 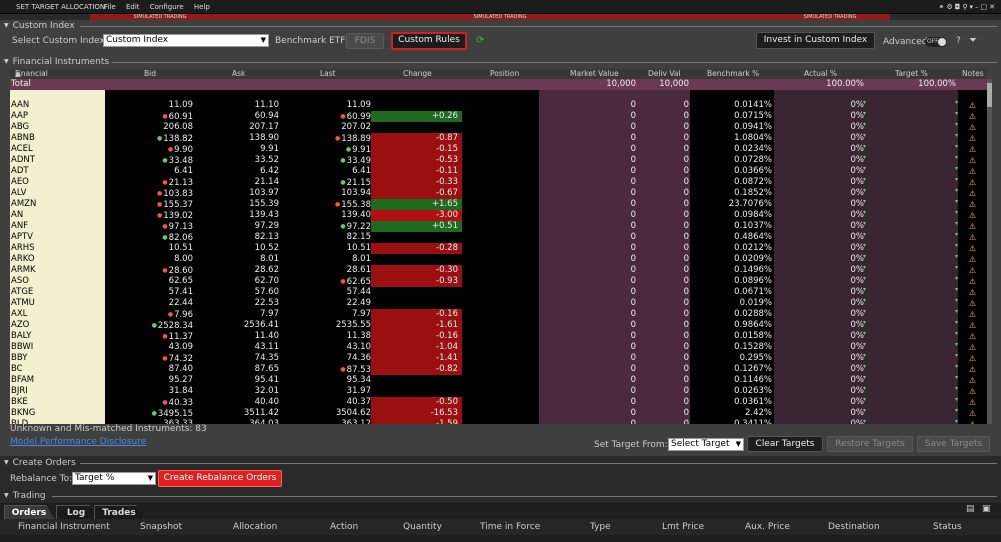 I want to click on clear-targets-button: Clear Targets, so click(x=785, y=444).